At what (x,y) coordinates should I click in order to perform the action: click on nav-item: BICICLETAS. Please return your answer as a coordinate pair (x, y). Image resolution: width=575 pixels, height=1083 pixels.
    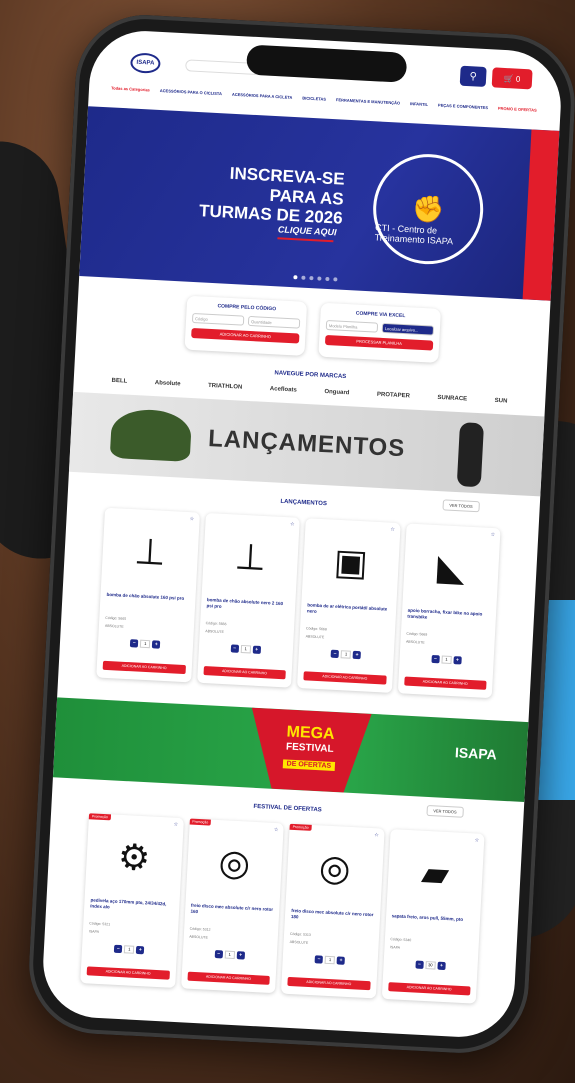
    Looking at the image, I should click on (314, 98).